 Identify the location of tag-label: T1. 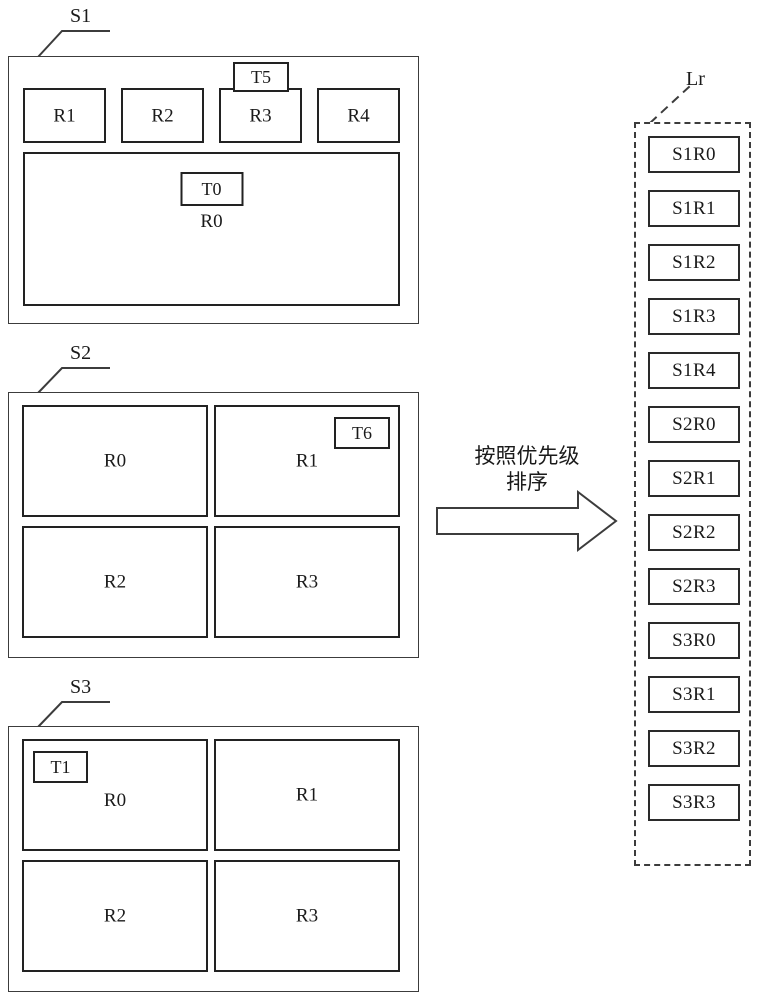
(60, 767).